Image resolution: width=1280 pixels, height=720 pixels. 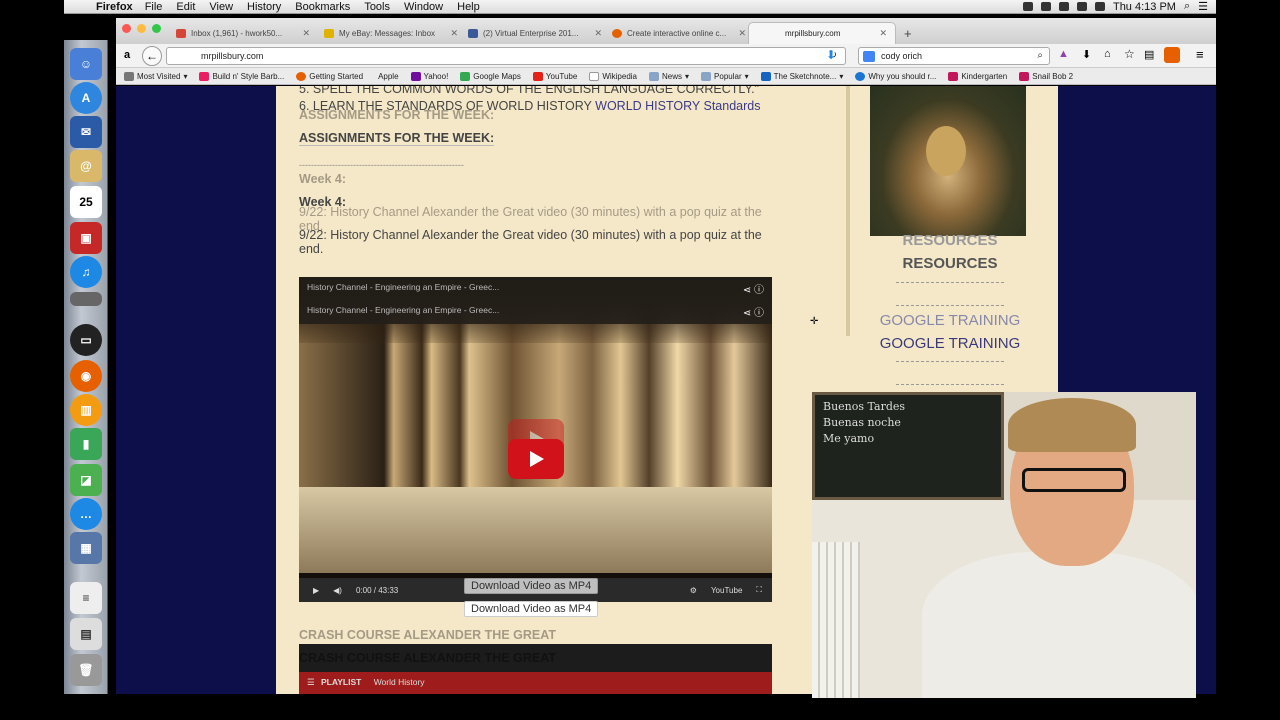 What do you see at coordinates (86, 98) in the screenshot?
I see `app-store-icon: A` at bounding box center [86, 98].